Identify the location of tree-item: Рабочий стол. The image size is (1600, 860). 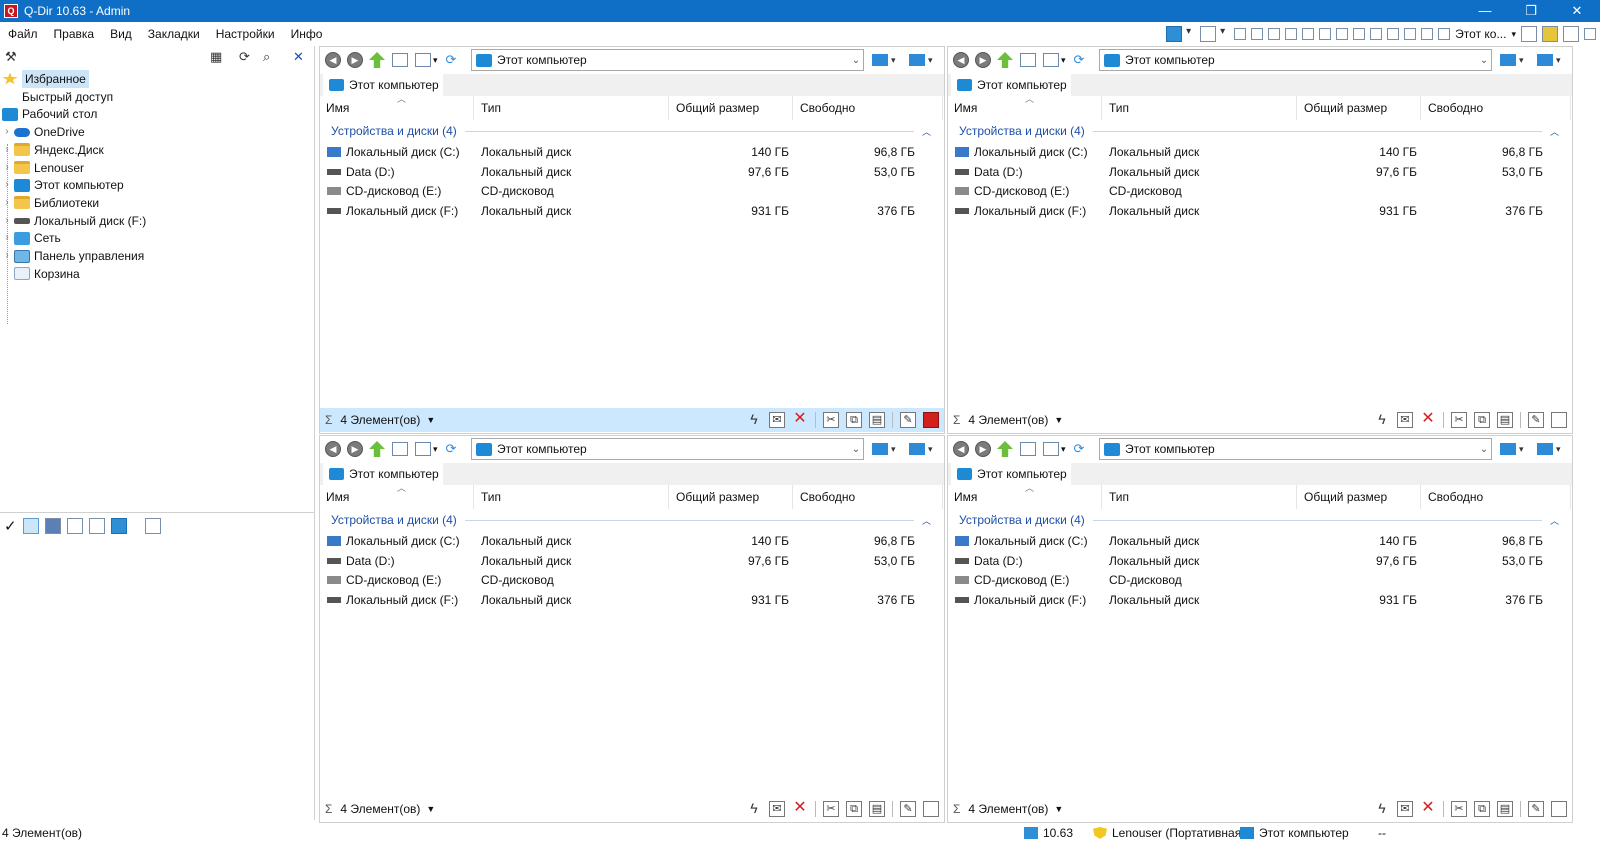
(48, 114).